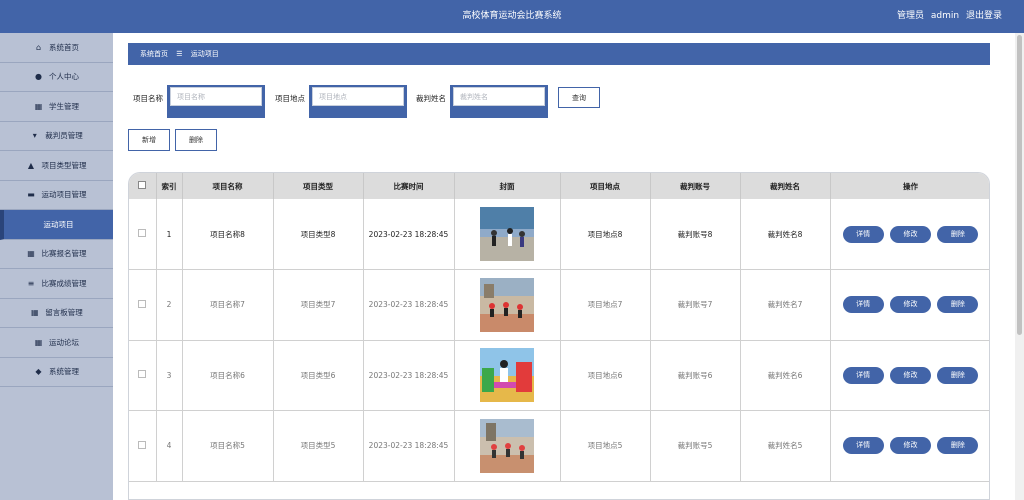  Describe the element at coordinates (154, 54) in the screenshot. I see `breadcrumb-home: 系统首页` at that location.